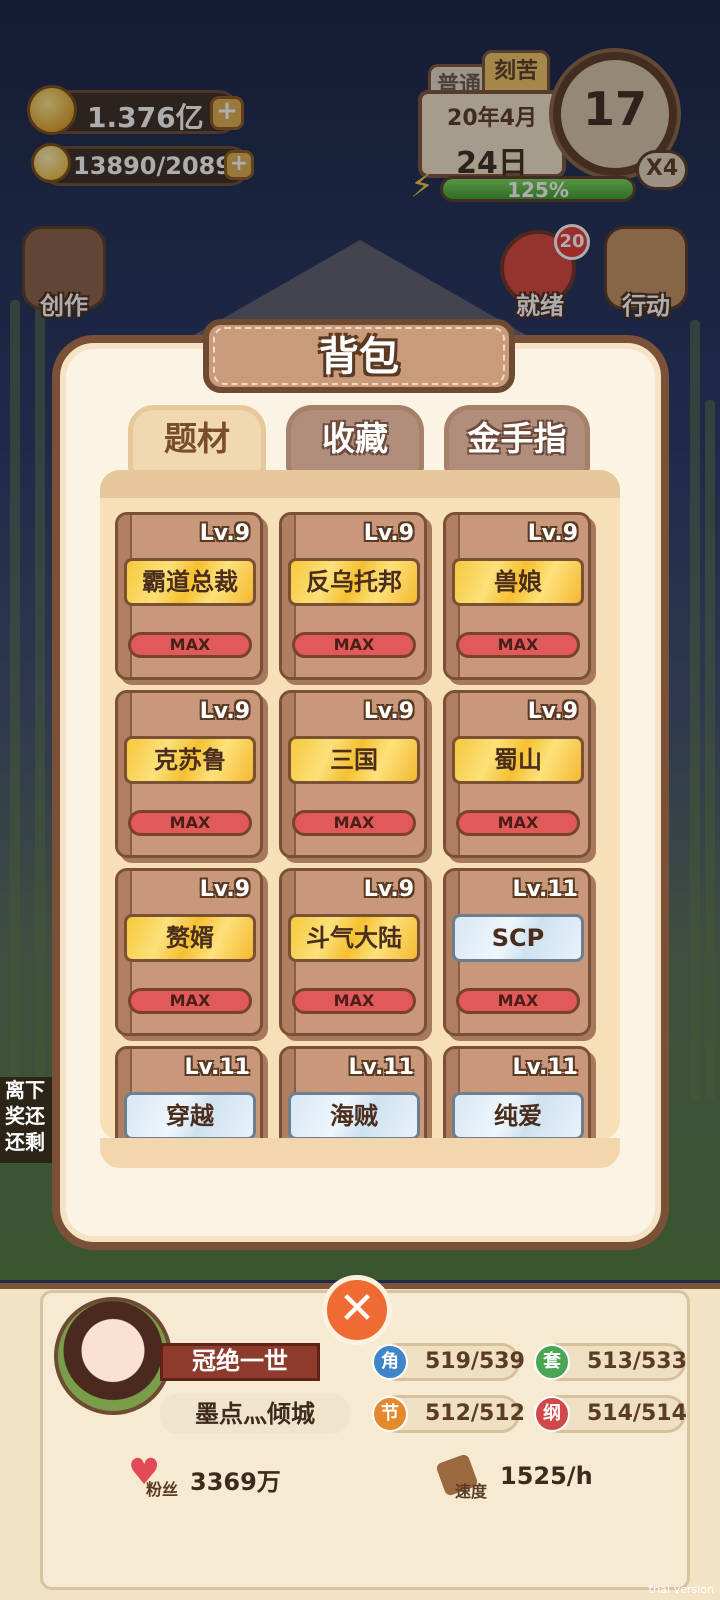  I want to click on item-card: Lv.9 赘婿 MAX, so click(189, 952).